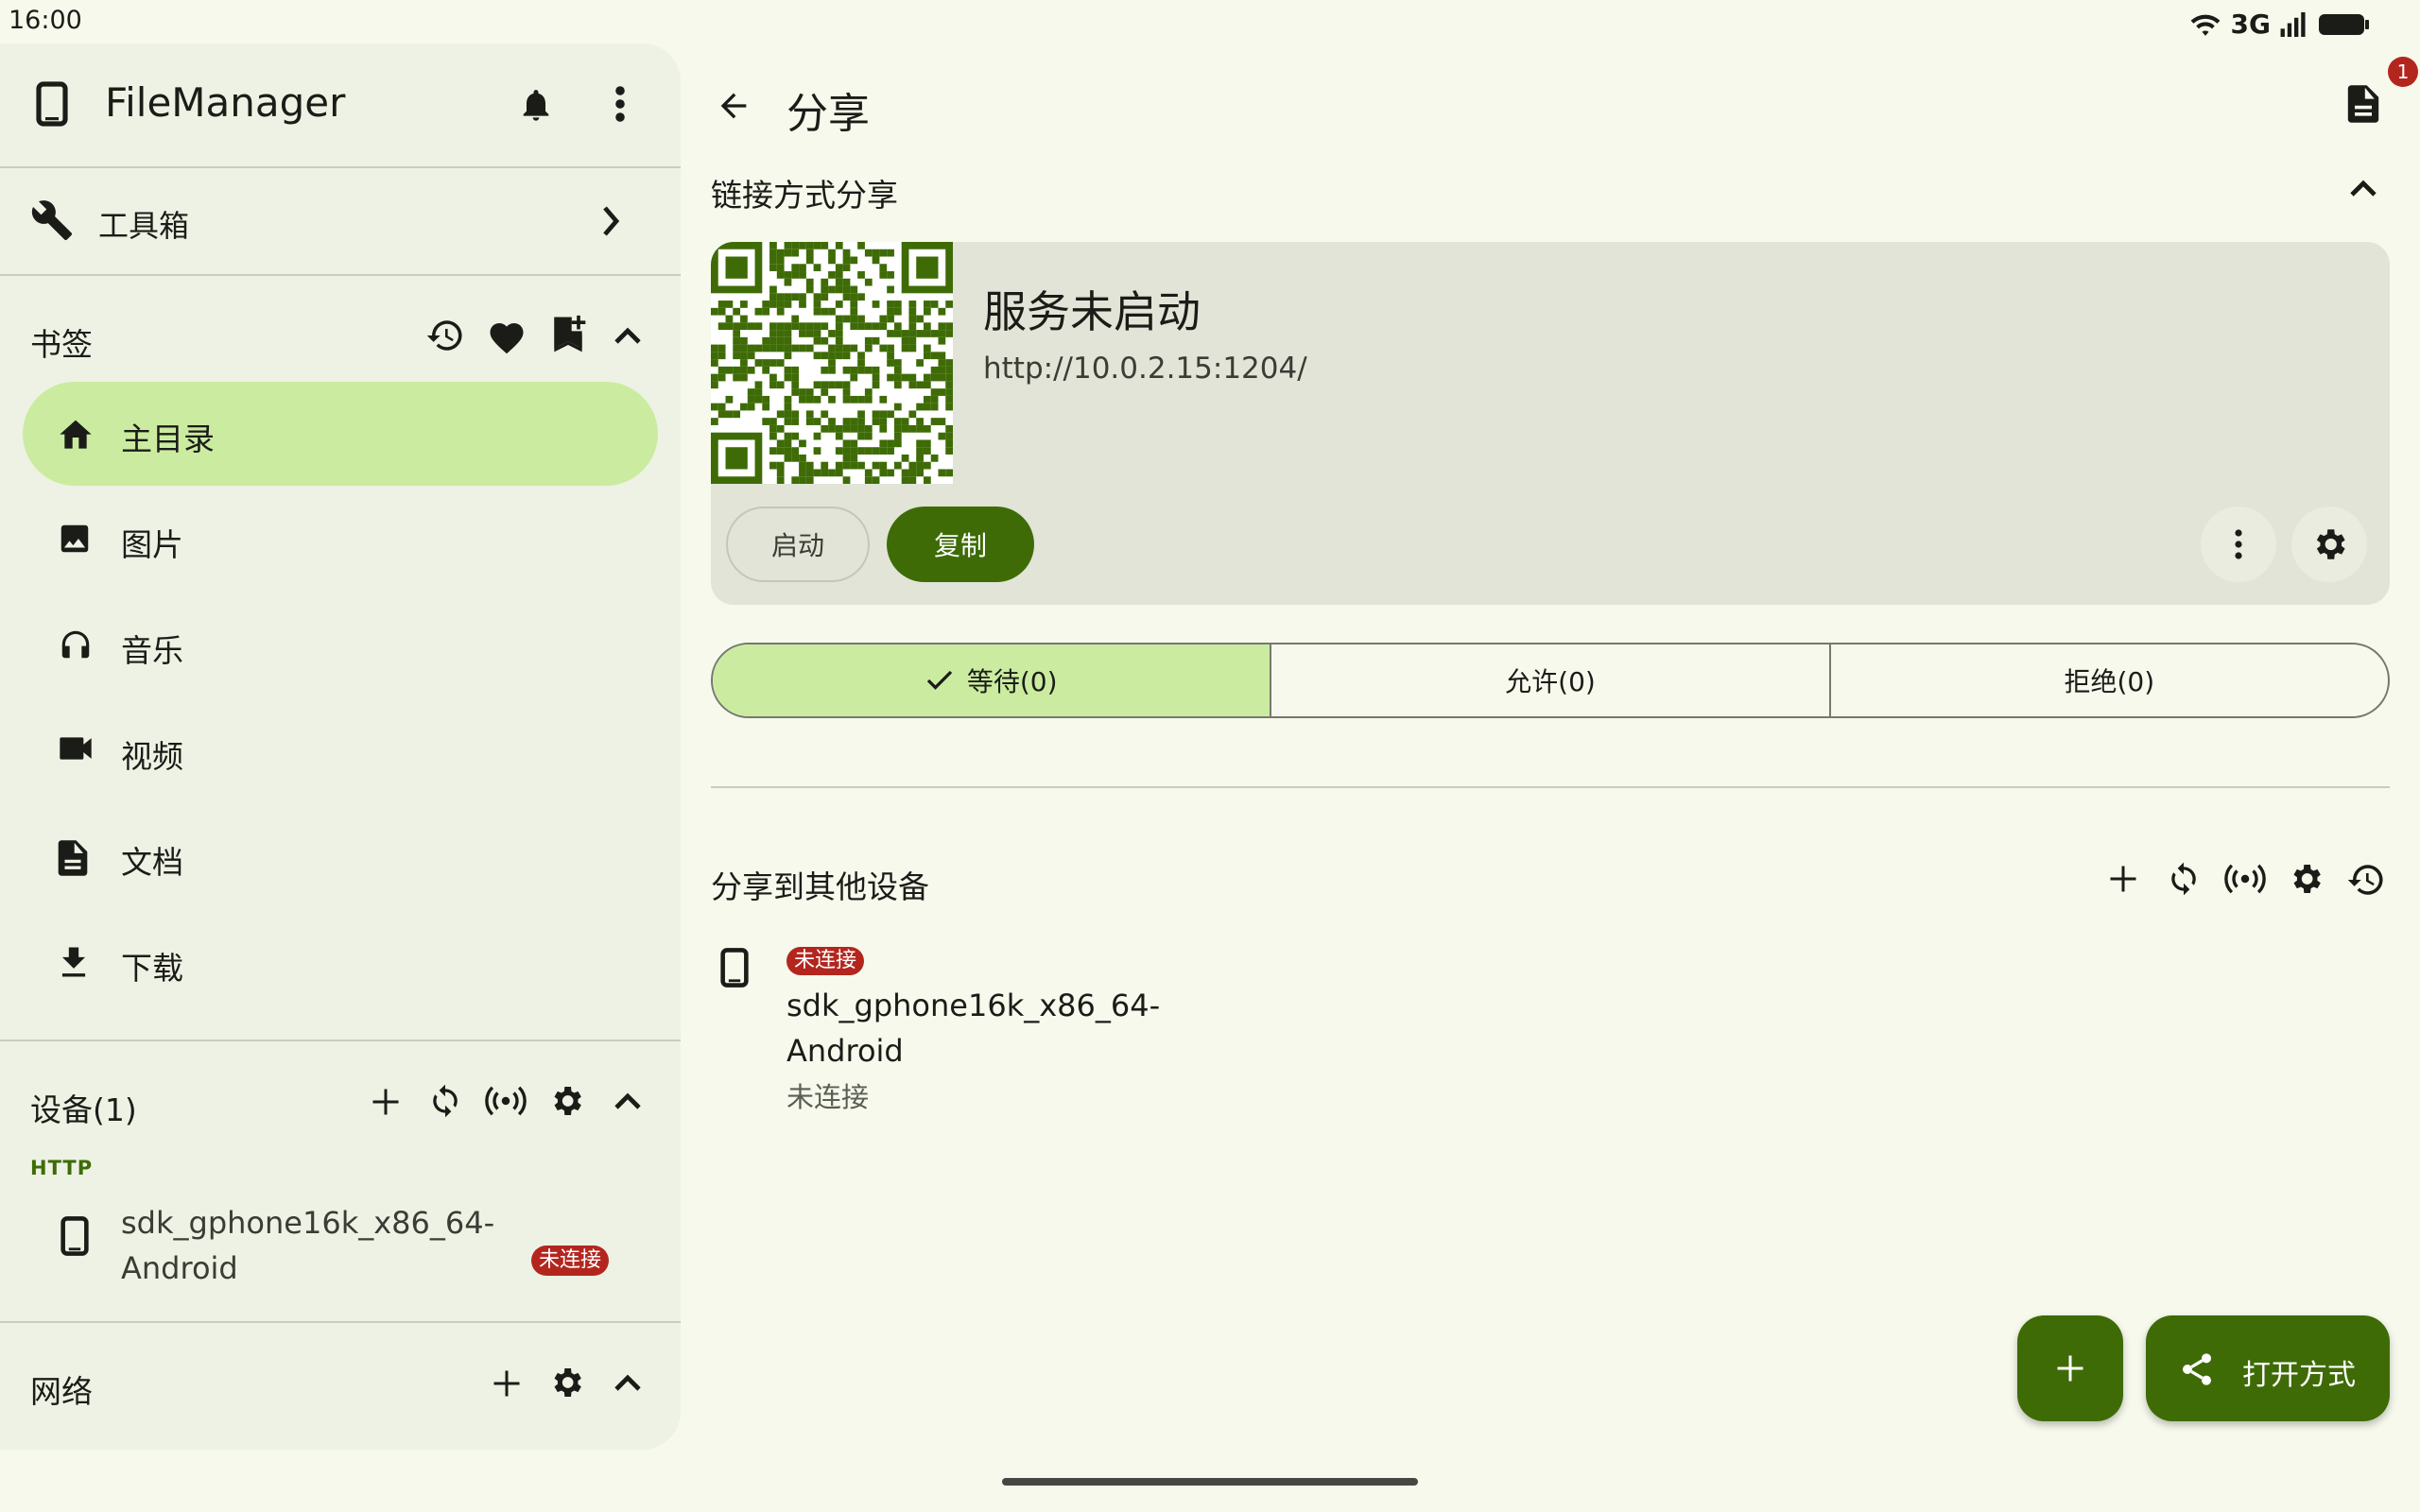  I want to click on status-icons: 3G, so click(2280, 24).